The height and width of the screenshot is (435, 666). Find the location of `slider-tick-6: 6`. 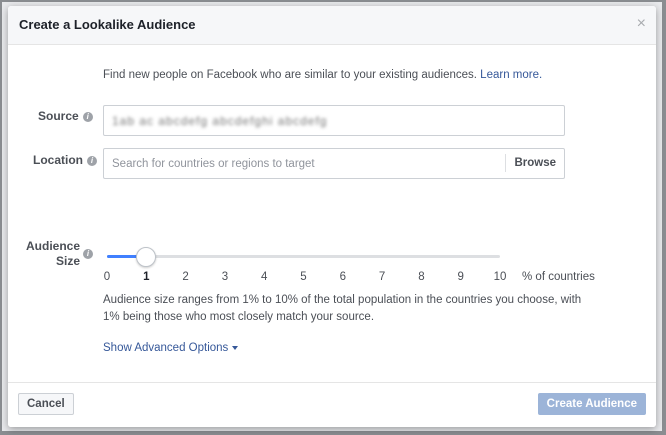

slider-tick-6: 6 is located at coordinates (343, 277).